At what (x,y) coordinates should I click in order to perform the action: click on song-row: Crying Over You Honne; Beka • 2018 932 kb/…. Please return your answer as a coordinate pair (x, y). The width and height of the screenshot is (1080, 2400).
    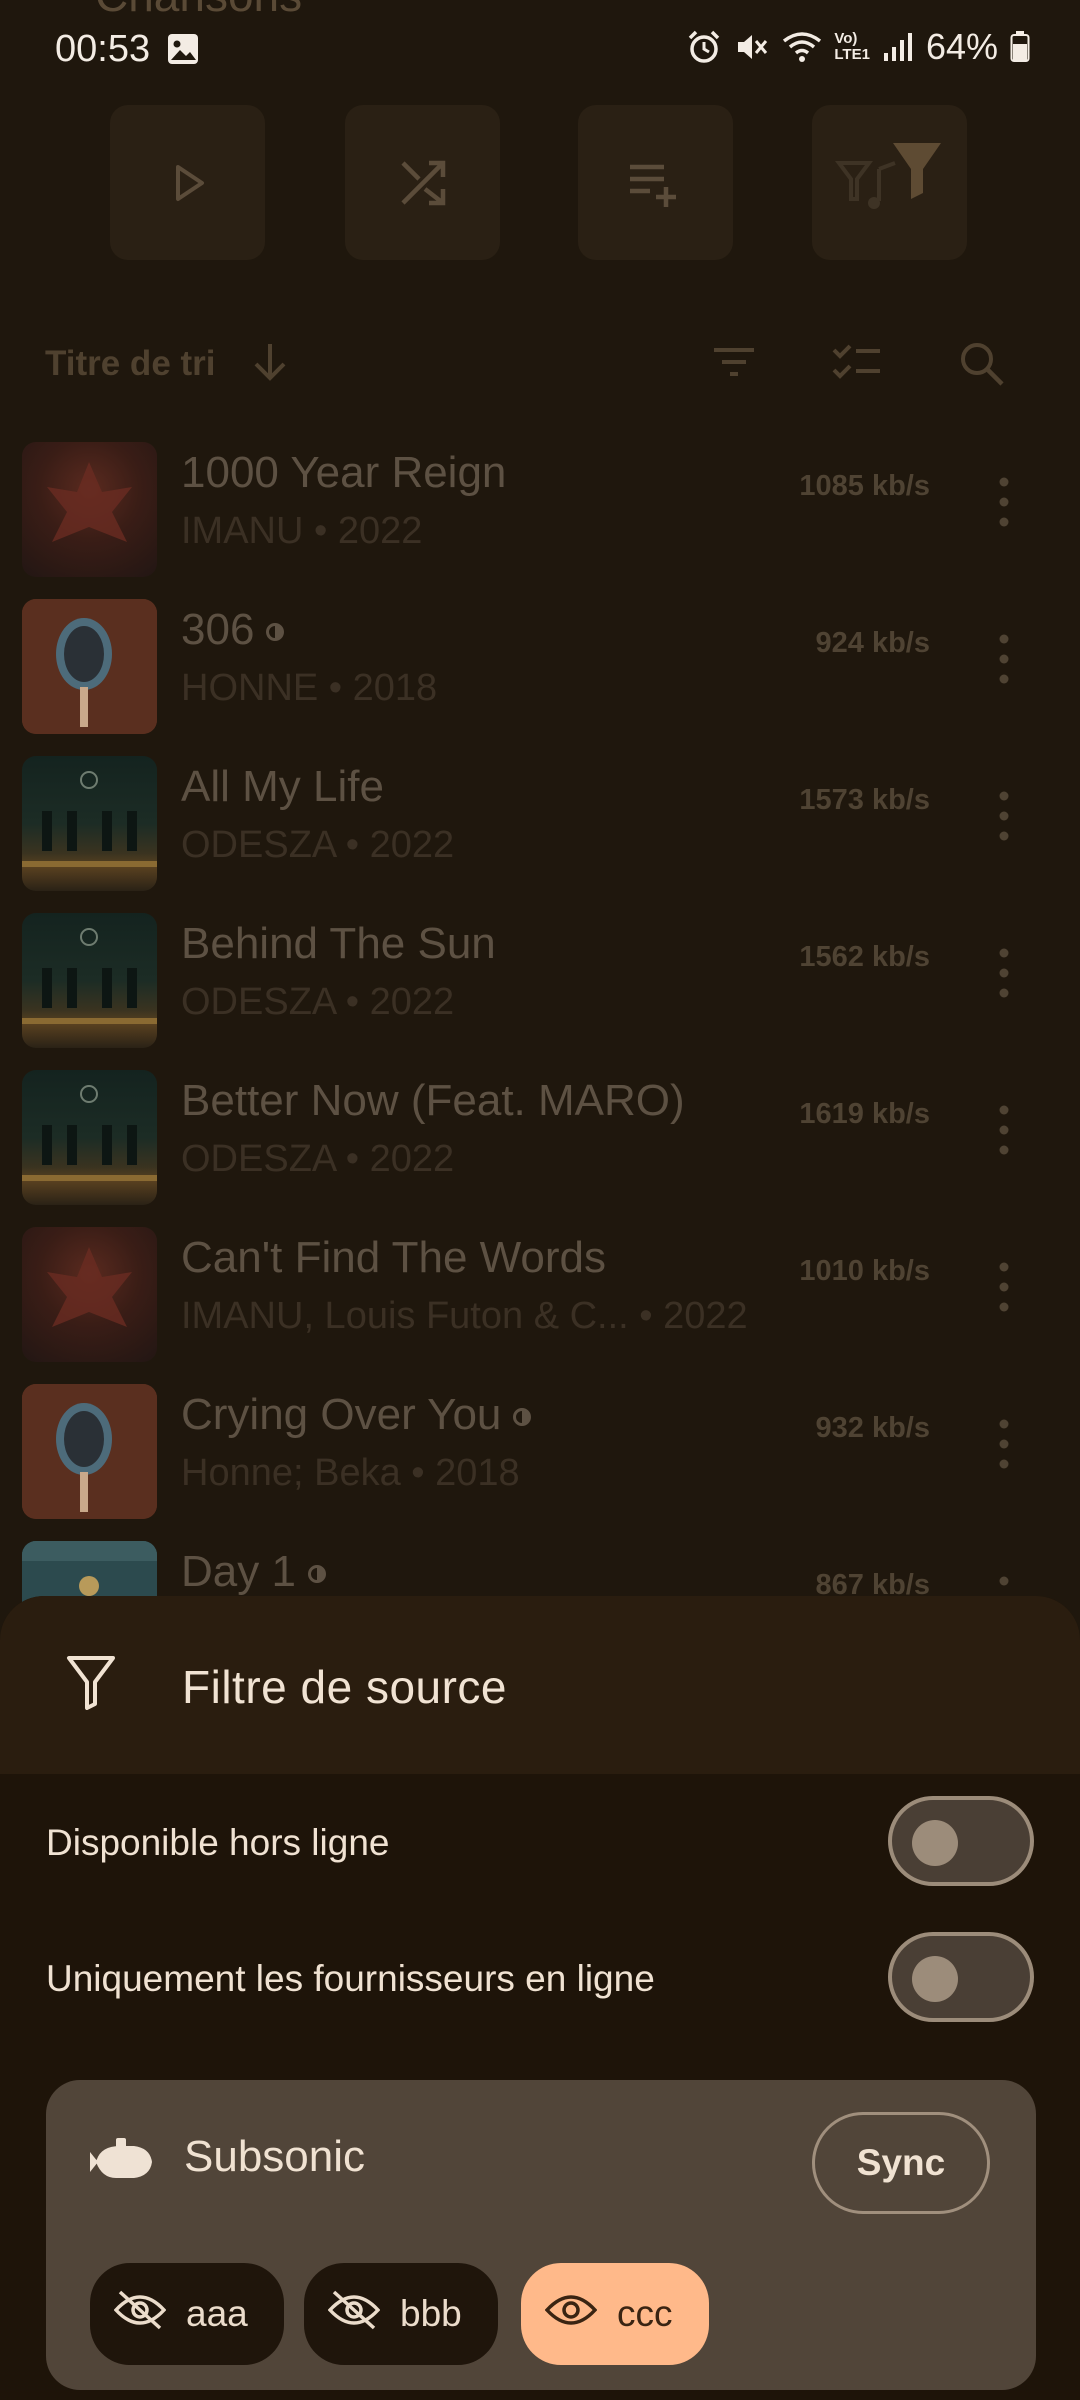
    Looking at the image, I should click on (540, 1450).